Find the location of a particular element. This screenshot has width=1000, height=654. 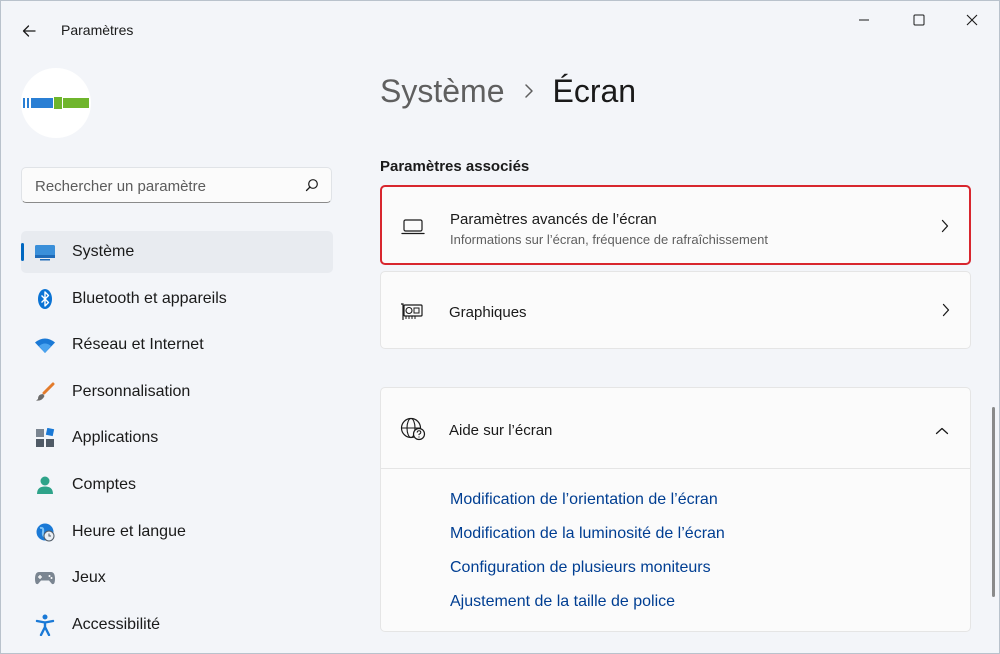

close-button is located at coordinates (972, 20).